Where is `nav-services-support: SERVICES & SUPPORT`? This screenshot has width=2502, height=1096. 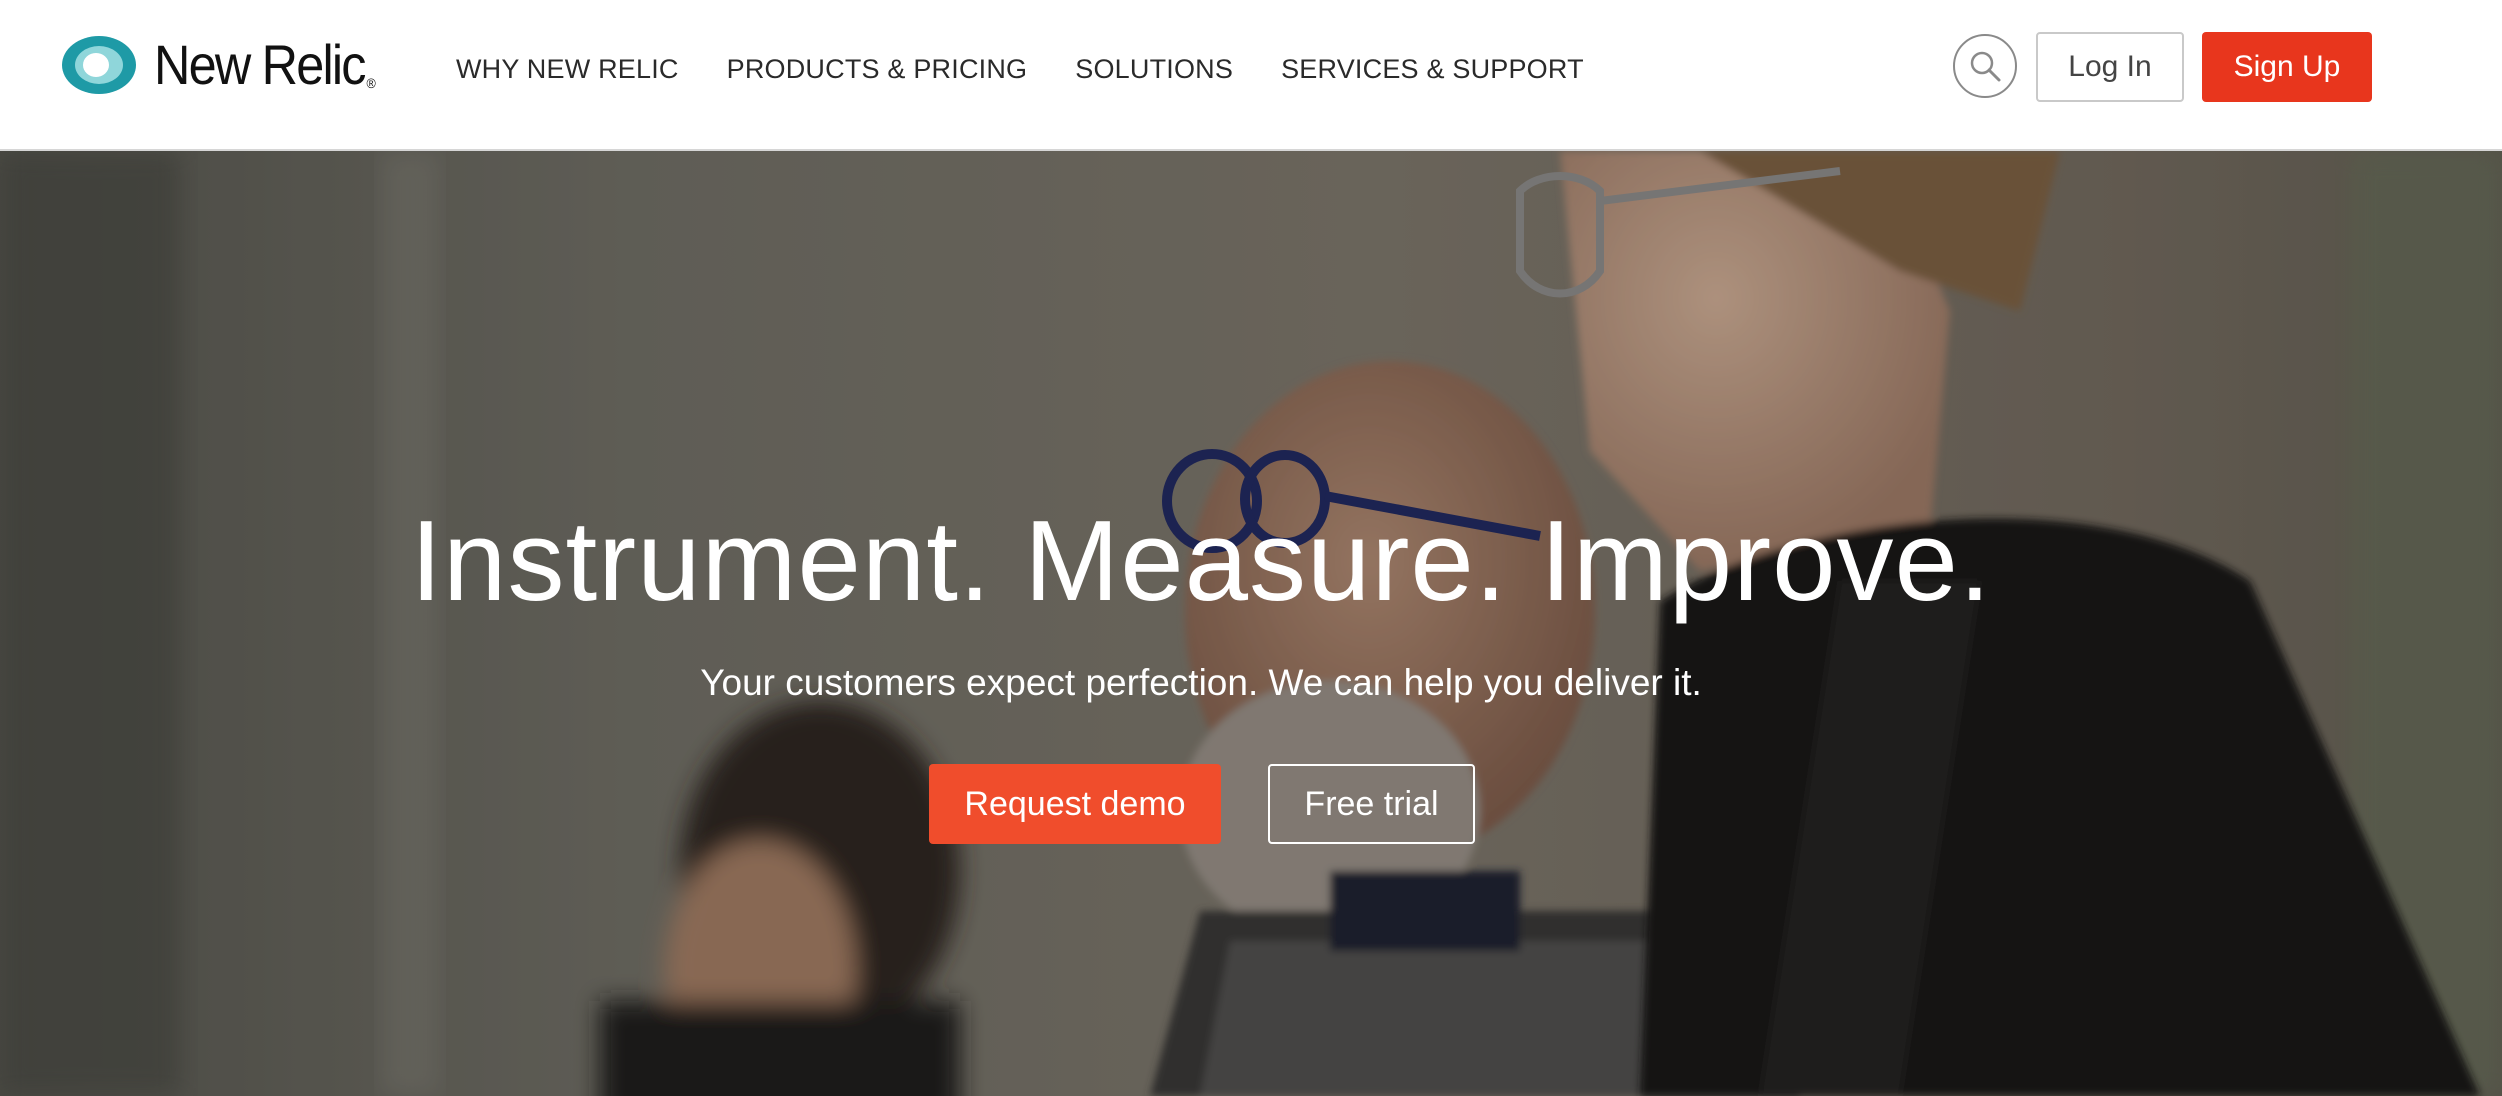
nav-services-support: SERVICES & SUPPORT is located at coordinates (1432, 69).